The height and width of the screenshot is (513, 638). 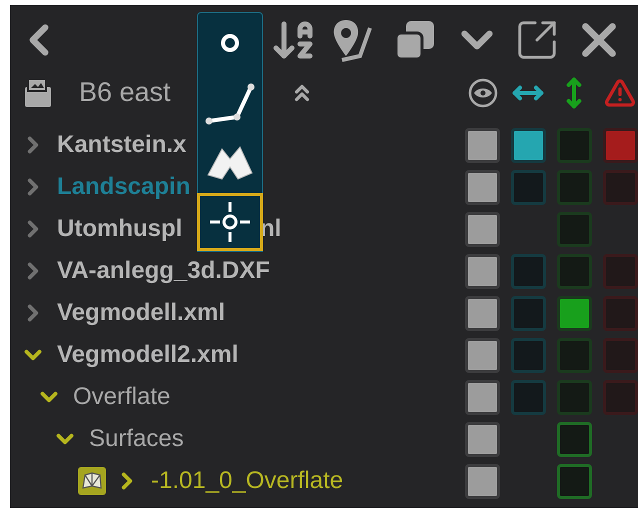 I want to click on warning-icon, so click(x=620, y=92).